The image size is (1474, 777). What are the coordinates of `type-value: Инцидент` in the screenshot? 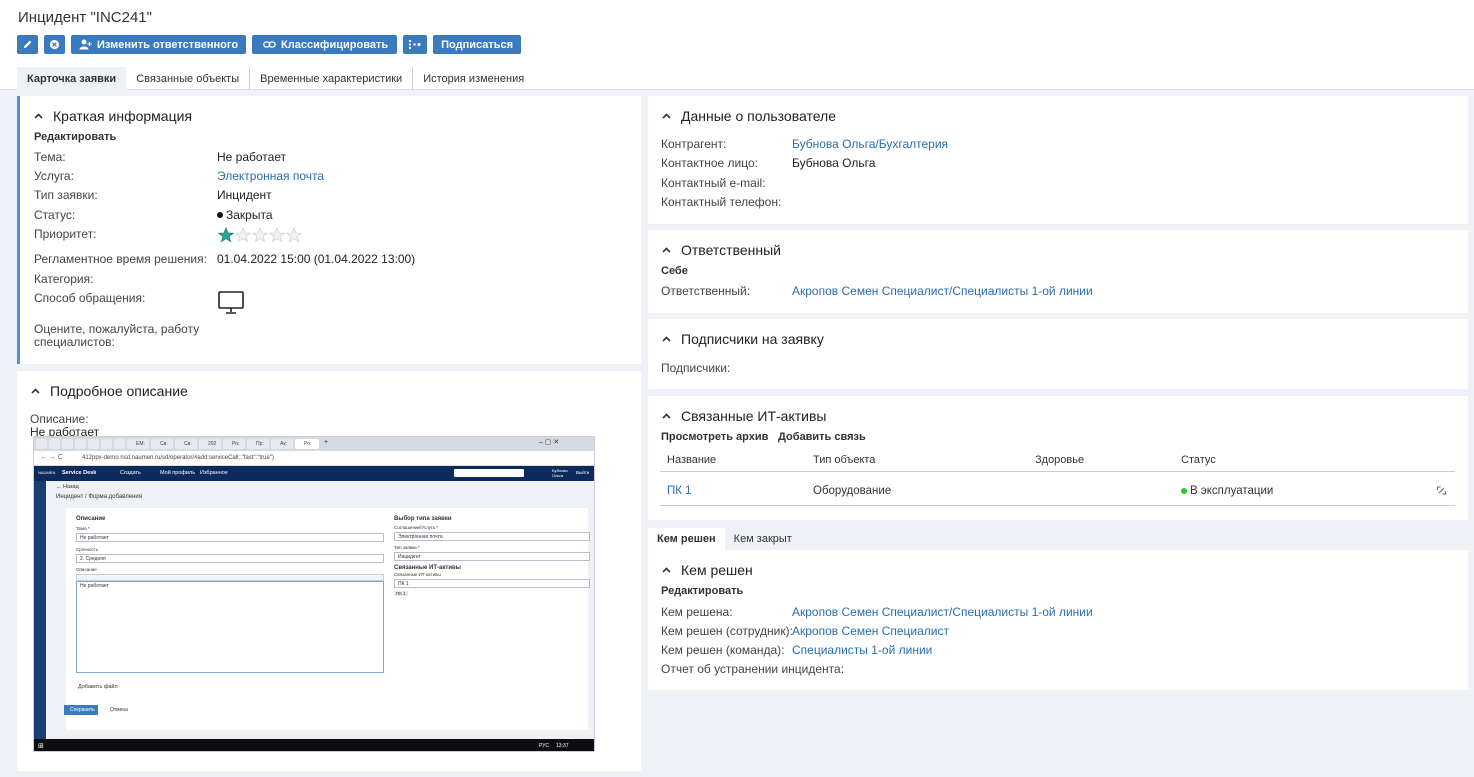 It's located at (244, 195).